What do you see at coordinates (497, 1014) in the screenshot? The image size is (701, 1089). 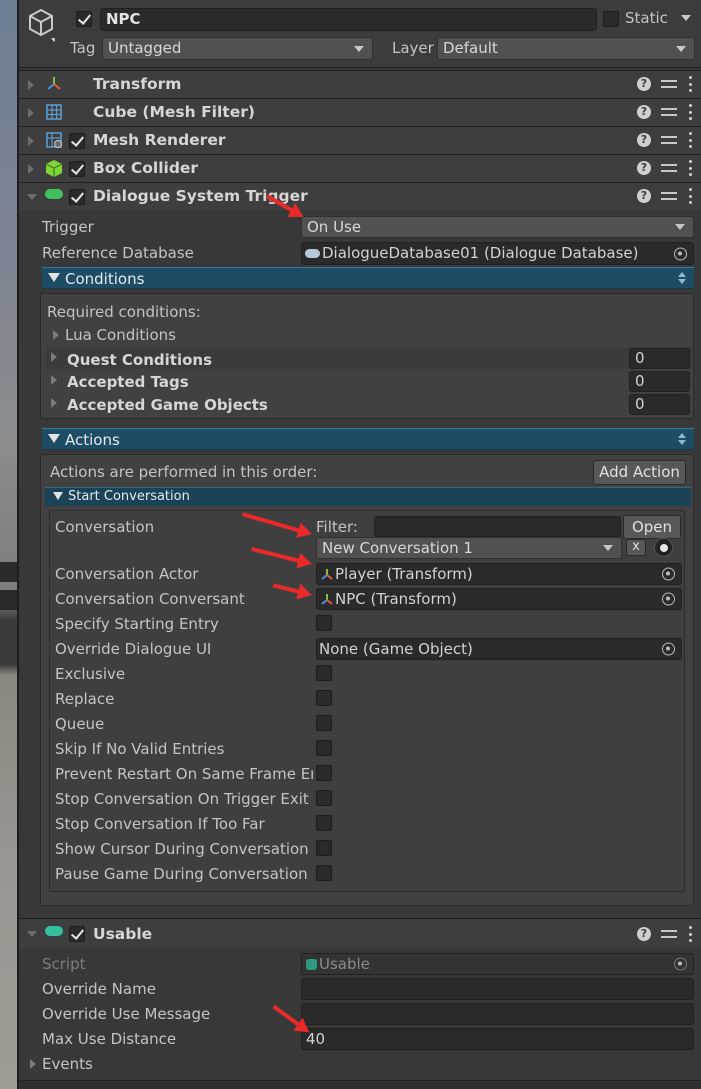 I see `override-use-message-input` at bounding box center [497, 1014].